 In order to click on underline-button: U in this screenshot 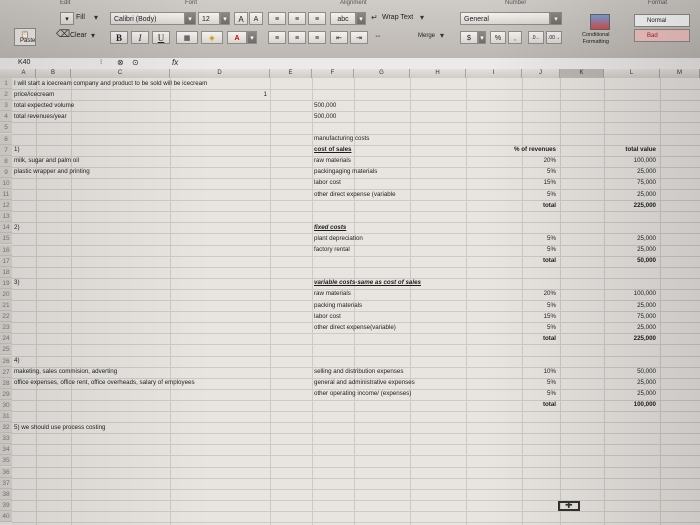, I will do `click(161, 37)`.